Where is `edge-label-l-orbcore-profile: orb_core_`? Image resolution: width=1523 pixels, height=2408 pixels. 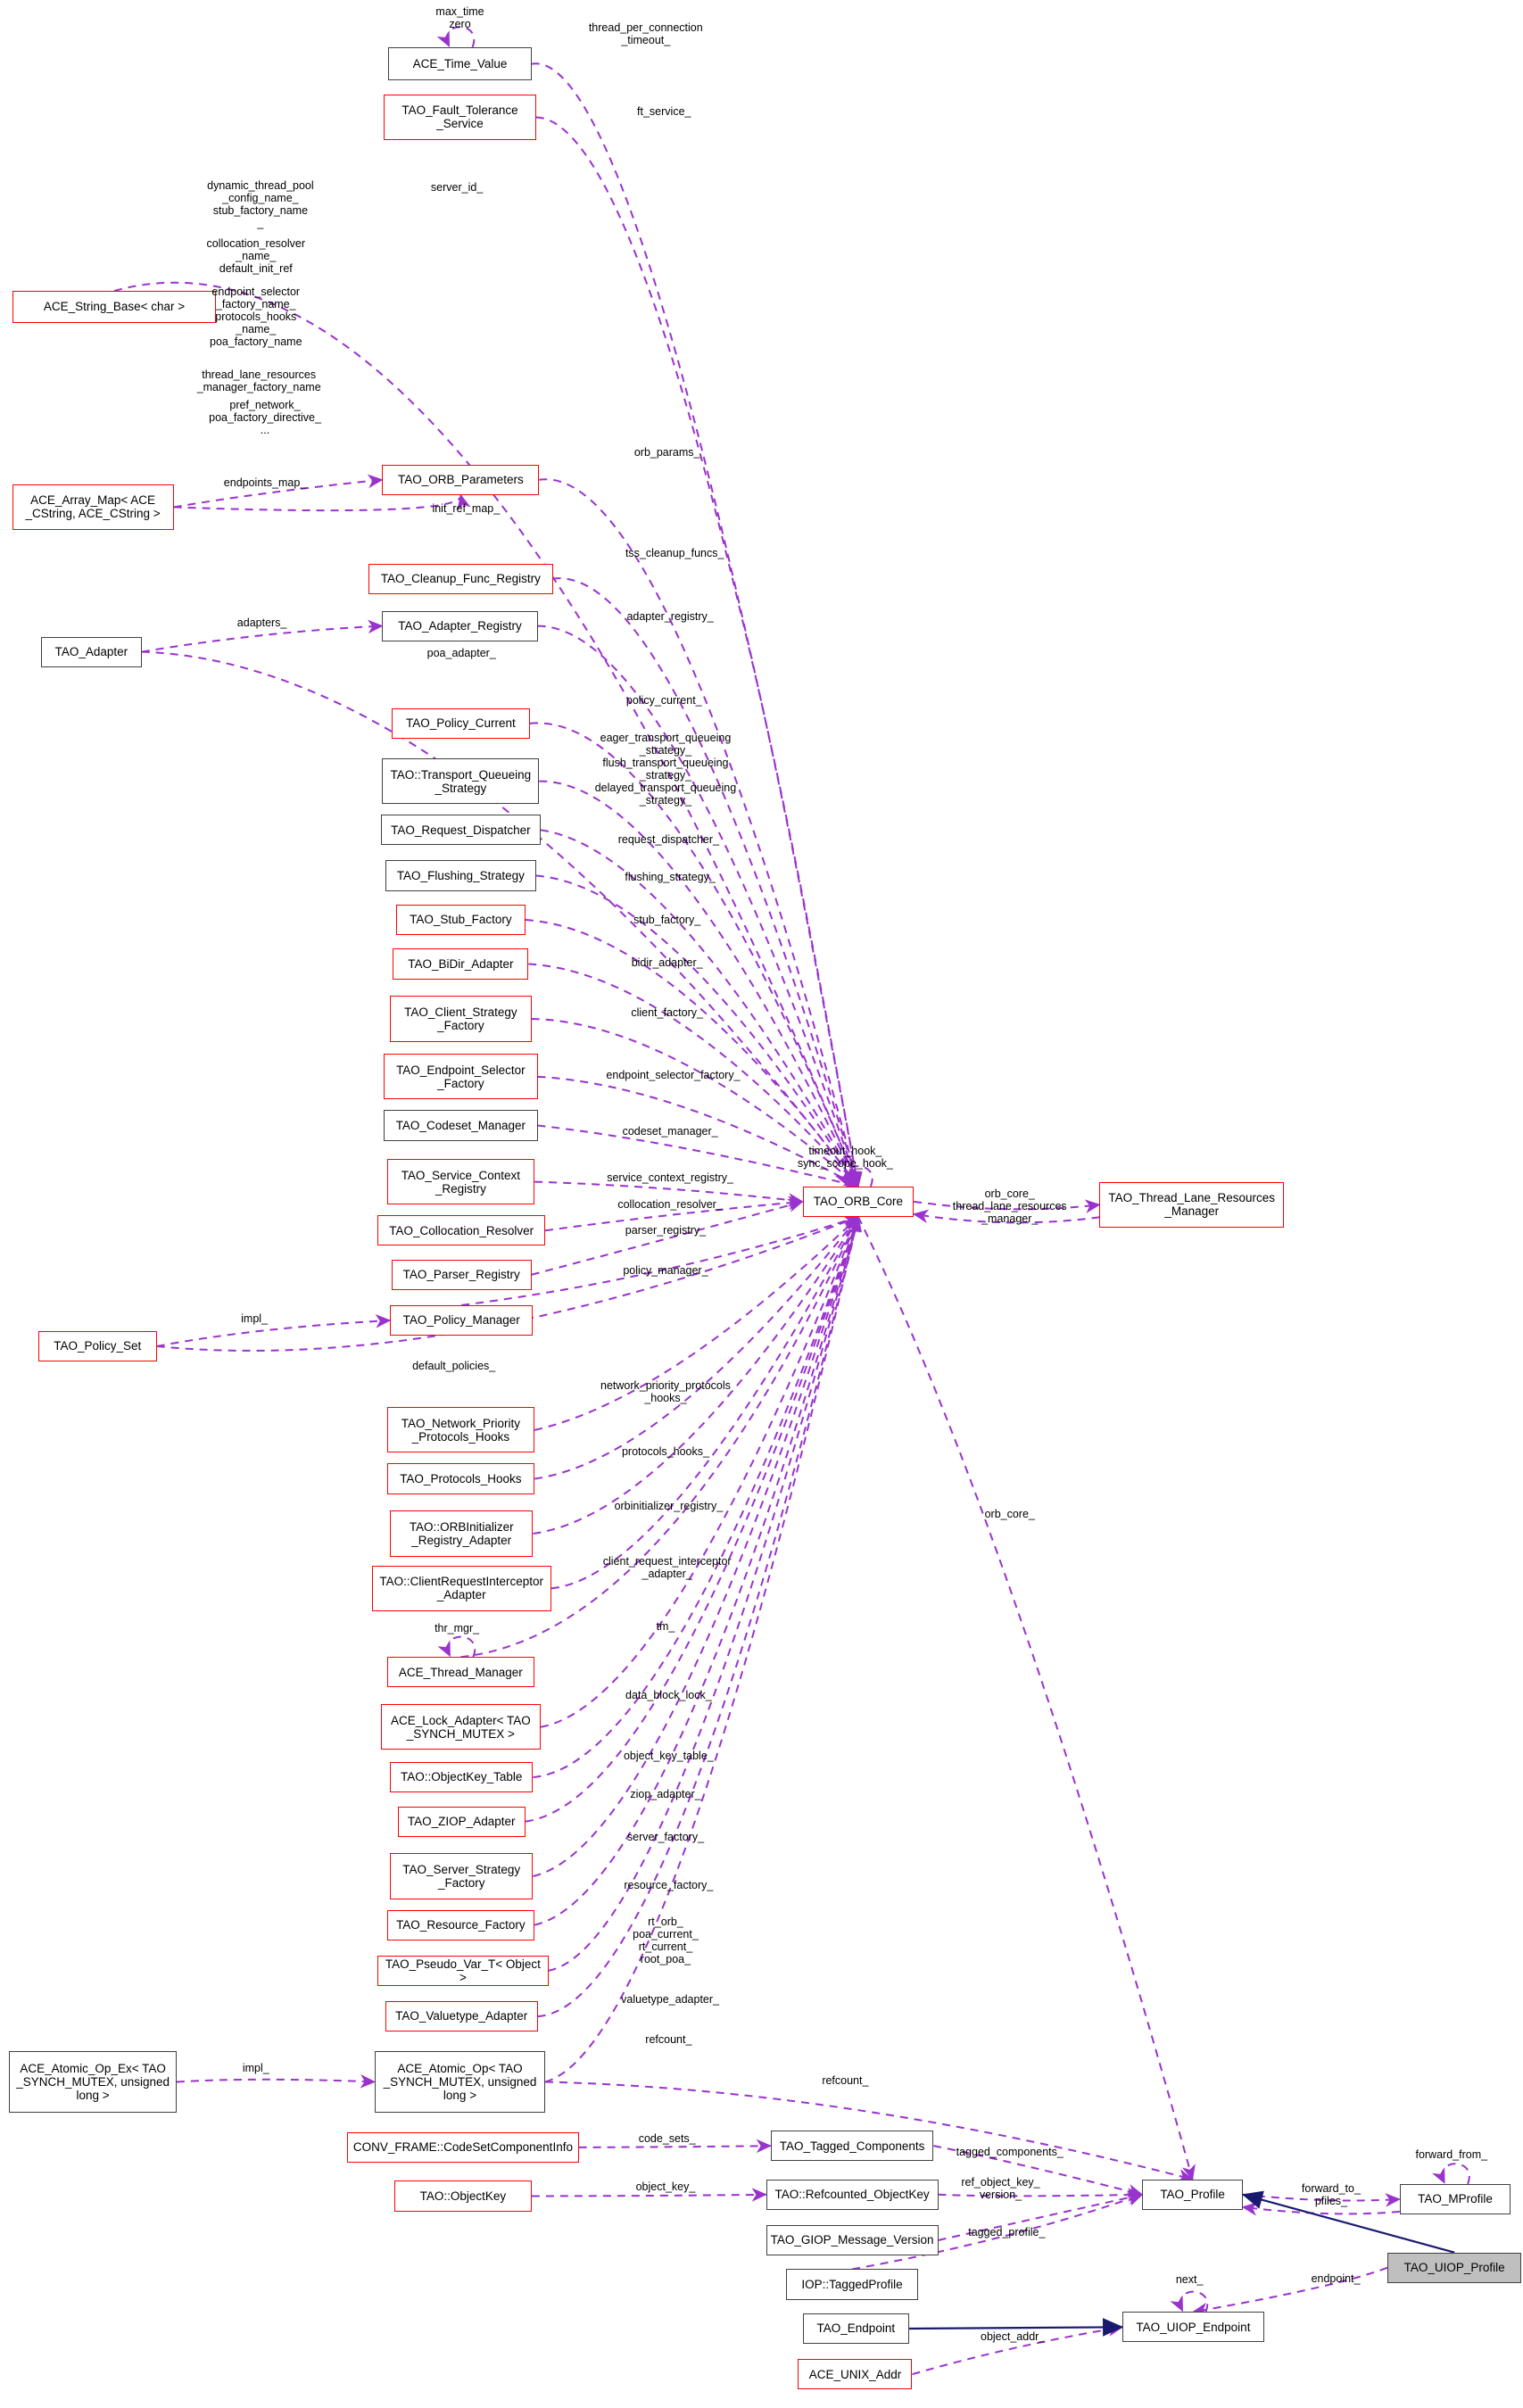
edge-label-l-orbcore-profile: orb_core_ is located at coordinates (1010, 1513).